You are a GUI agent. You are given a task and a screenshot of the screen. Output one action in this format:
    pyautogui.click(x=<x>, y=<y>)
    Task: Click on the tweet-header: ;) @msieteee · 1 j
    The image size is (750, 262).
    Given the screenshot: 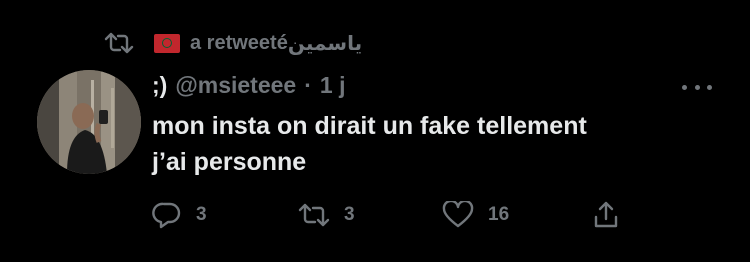 What is the action you would take?
    pyautogui.click(x=248, y=85)
    